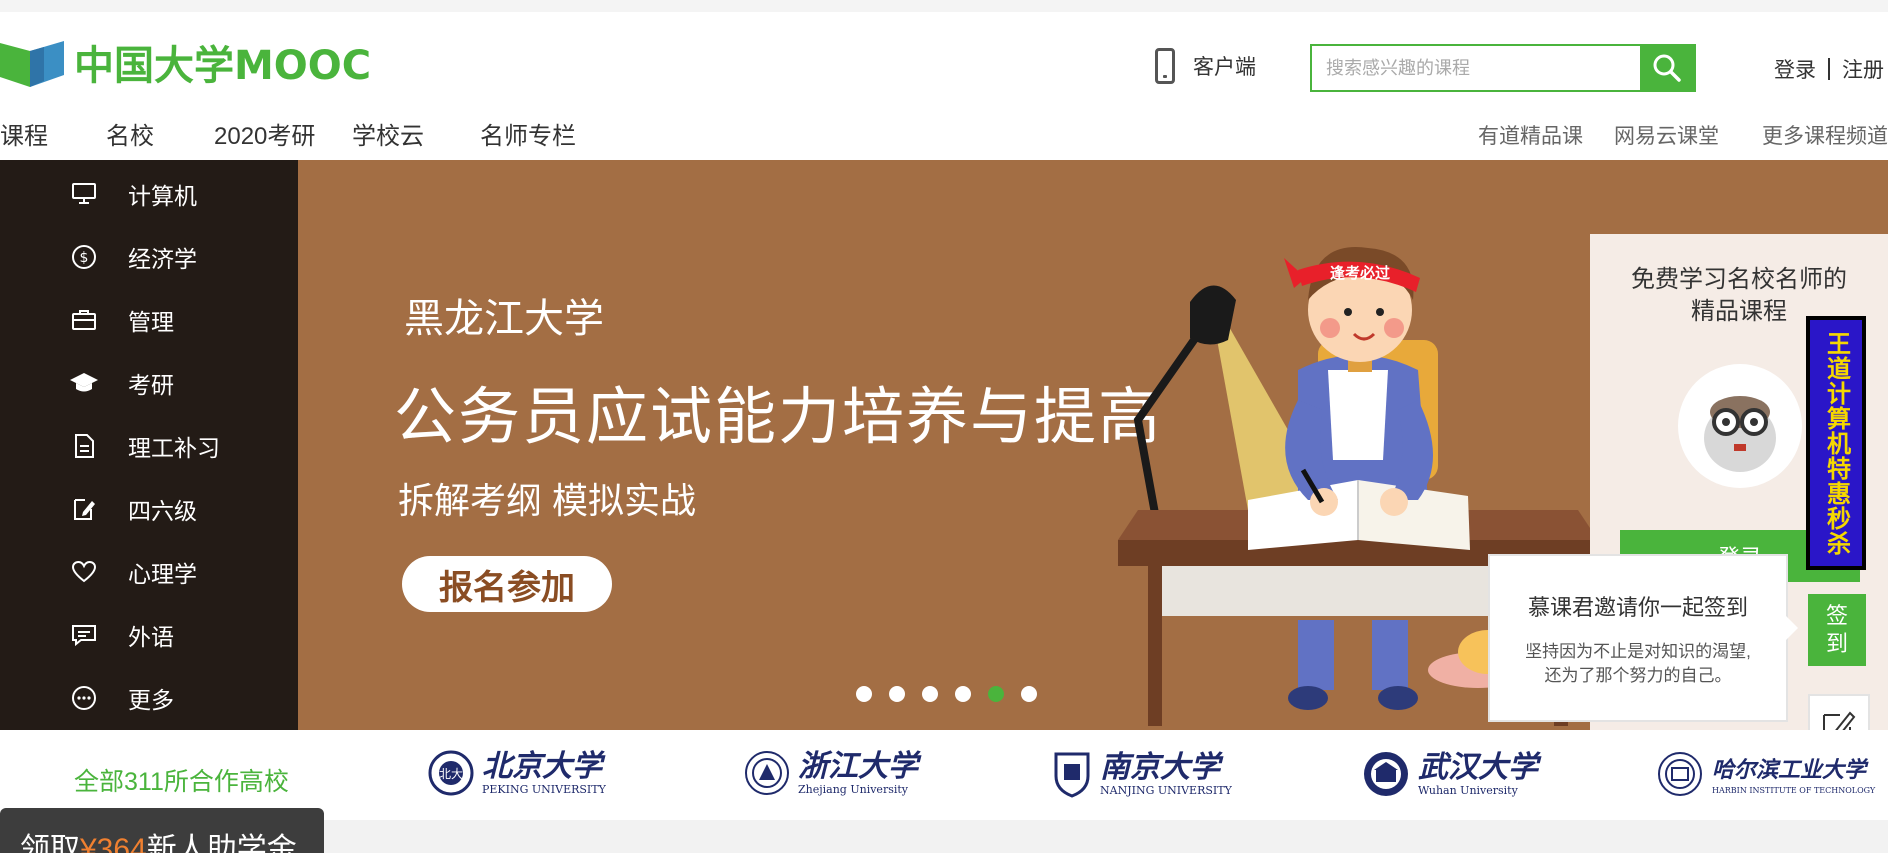 The height and width of the screenshot is (853, 1888). I want to click on chat-icon, so click(84, 635).